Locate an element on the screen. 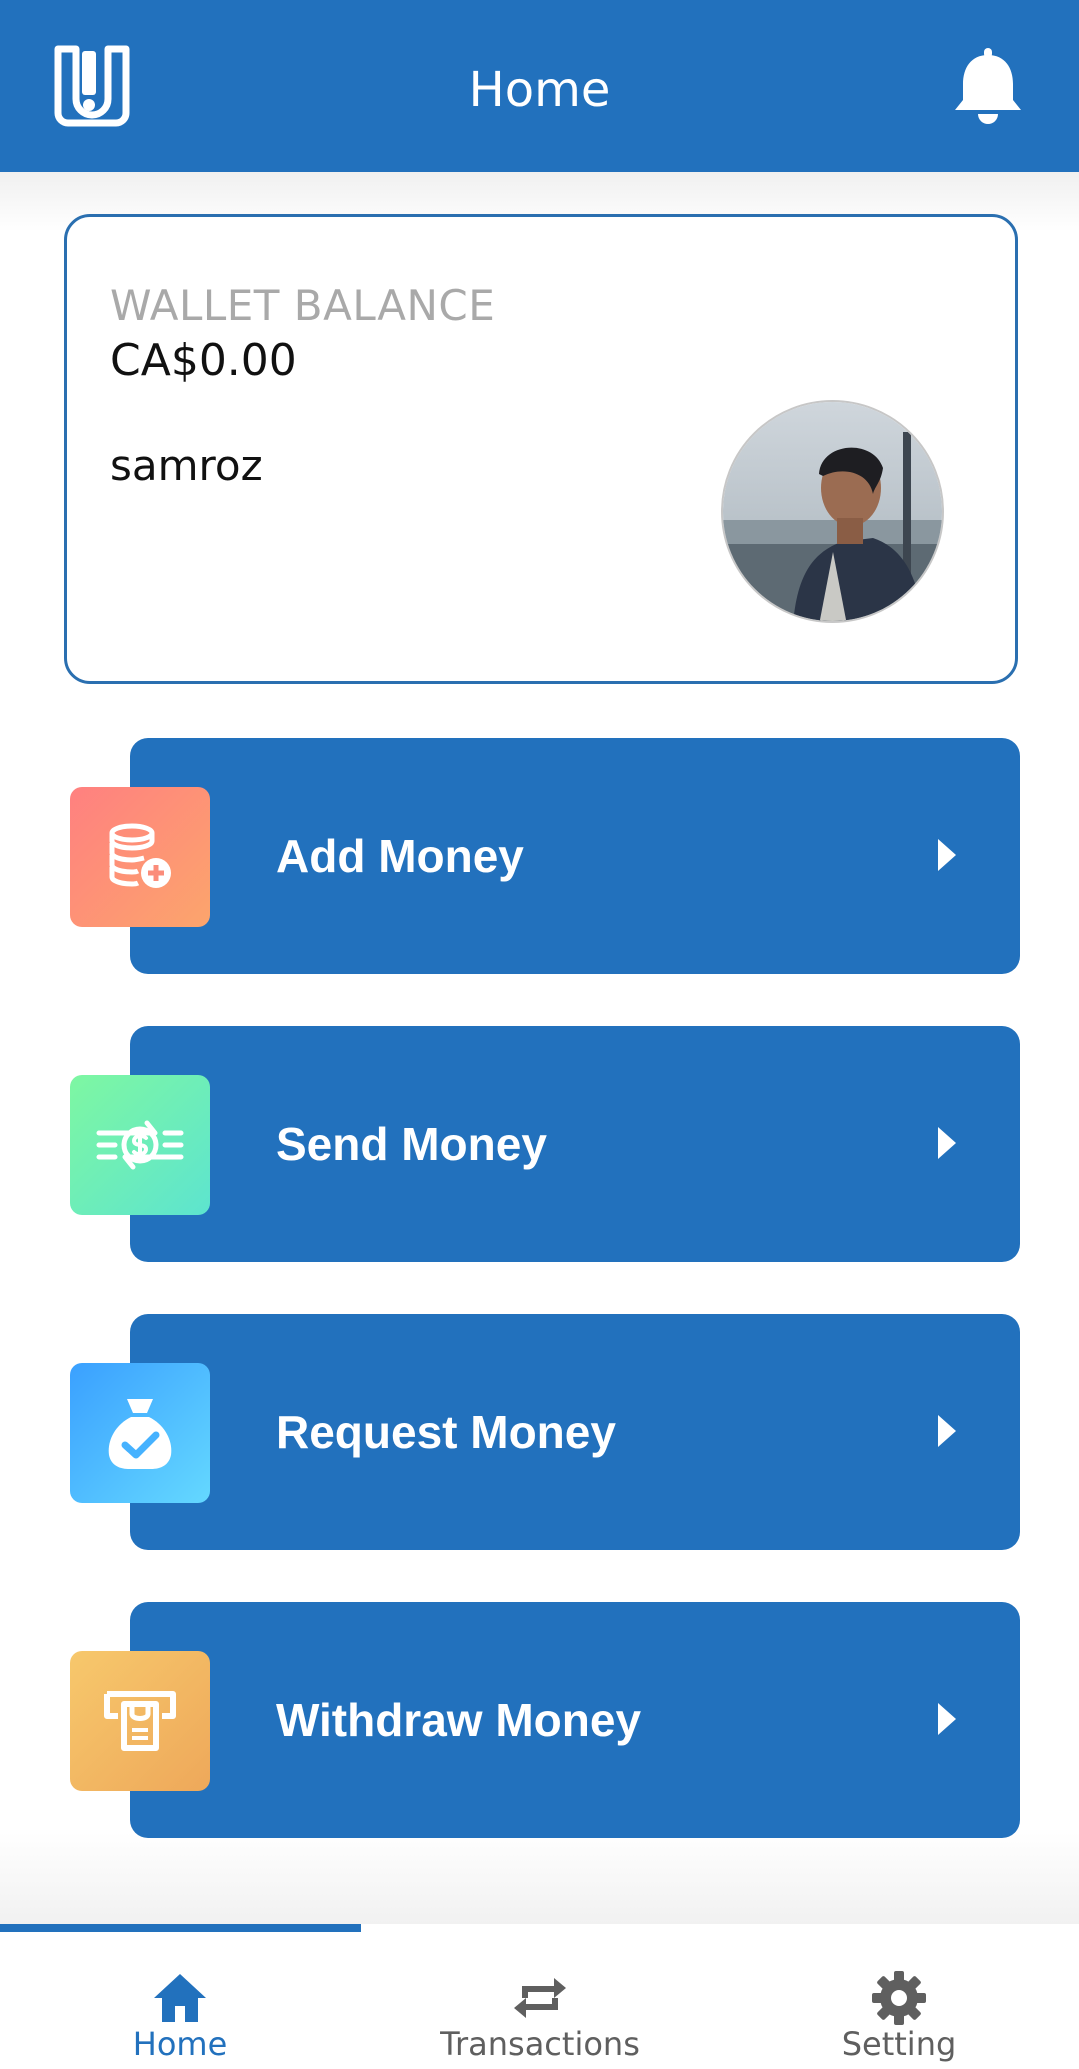 This screenshot has width=1079, height=2069. bottom-navigation: Home Transactions Setting is located at coordinates (539, 1996).